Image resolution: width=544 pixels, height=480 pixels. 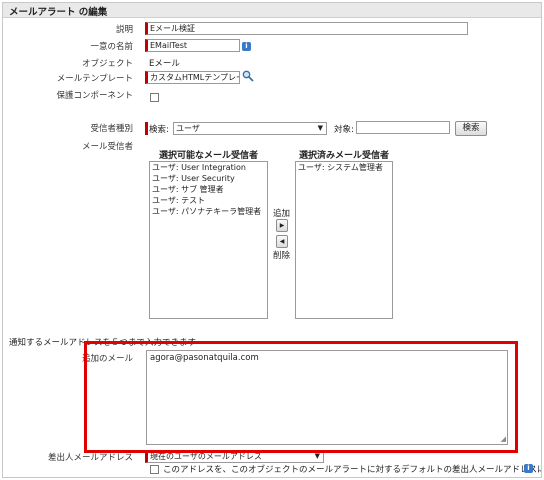 What do you see at coordinates (209, 156) in the screenshot?
I see `available-list-title: 選択可能なメール受信者` at bounding box center [209, 156].